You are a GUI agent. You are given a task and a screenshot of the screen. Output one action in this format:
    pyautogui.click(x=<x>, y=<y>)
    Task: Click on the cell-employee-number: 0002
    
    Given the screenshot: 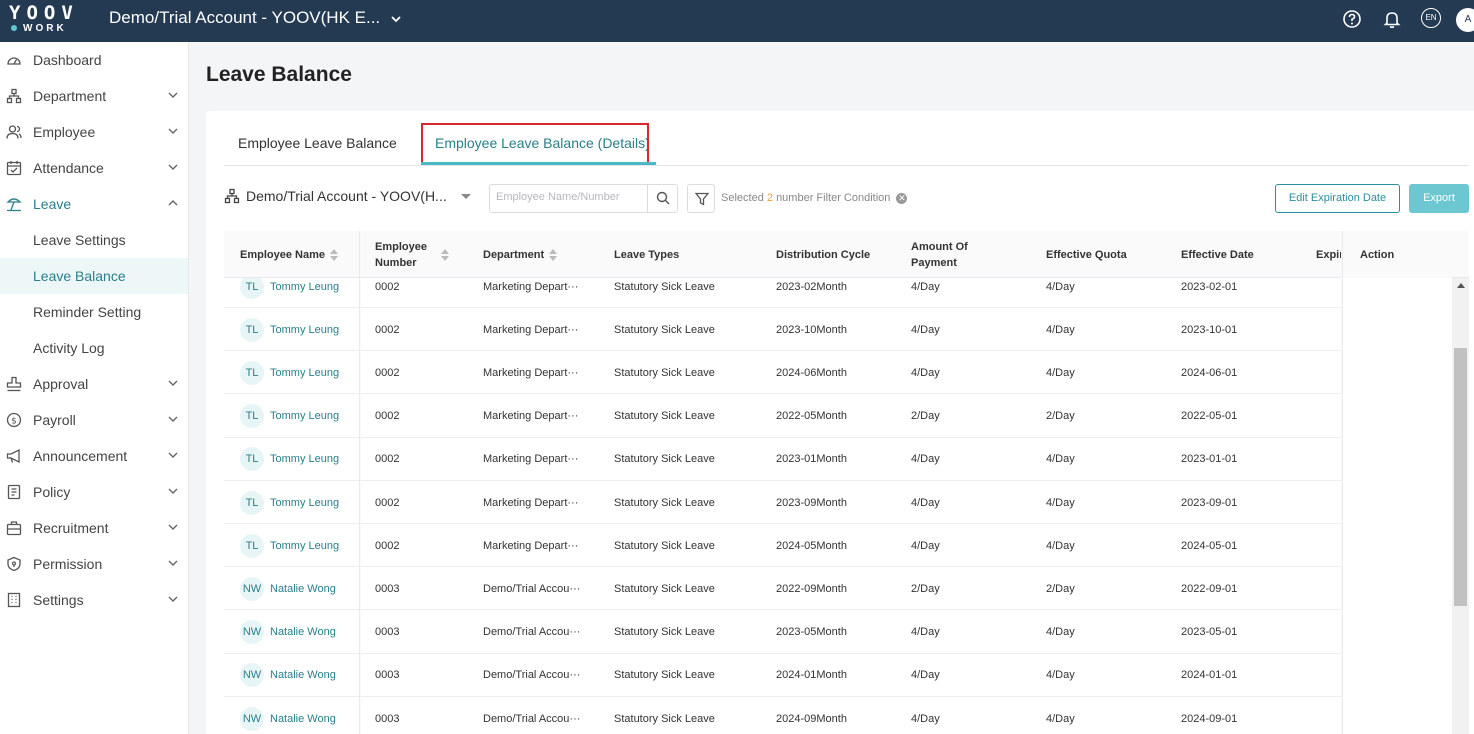 What is the action you would take?
    pyautogui.click(x=387, y=329)
    